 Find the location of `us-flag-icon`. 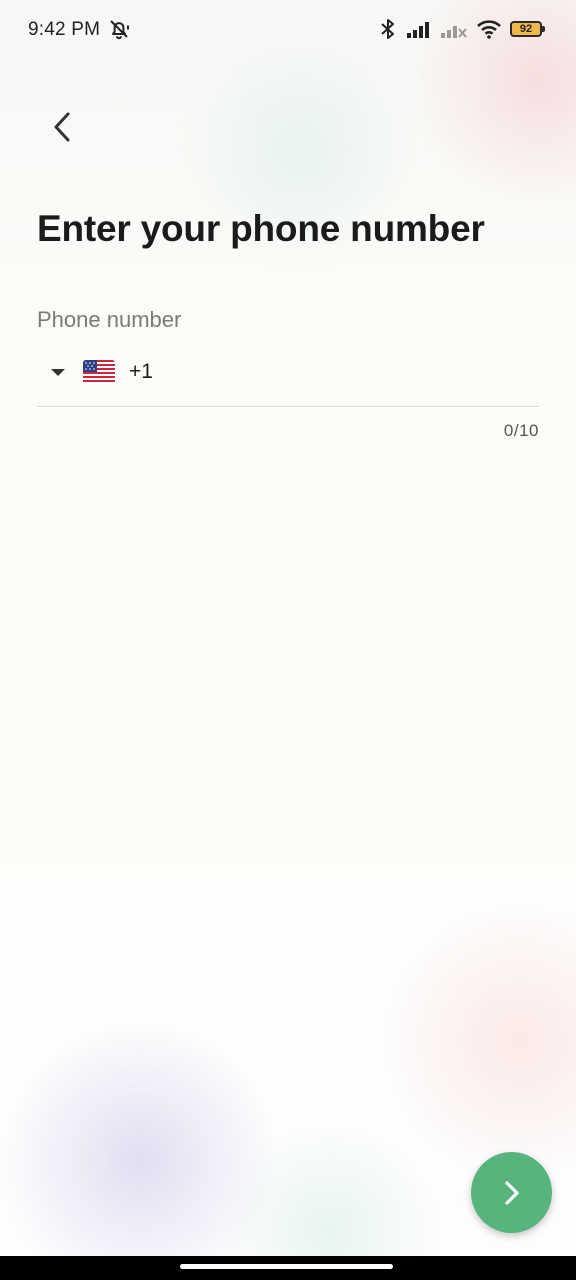

us-flag-icon is located at coordinates (99, 372).